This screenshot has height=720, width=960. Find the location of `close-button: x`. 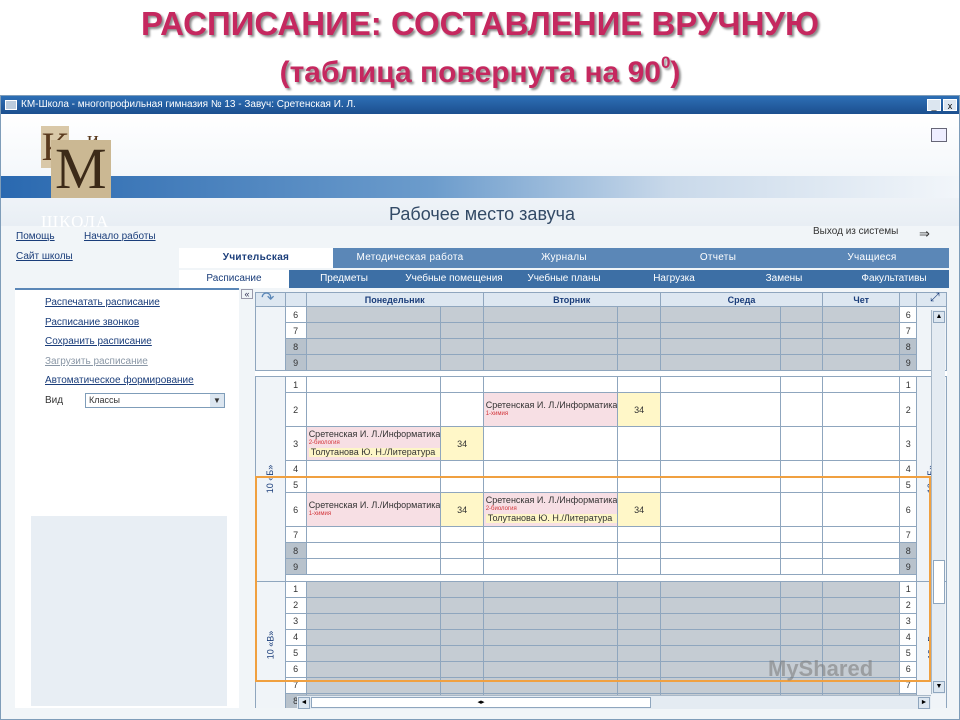

close-button: x is located at coordinates (950, 105).